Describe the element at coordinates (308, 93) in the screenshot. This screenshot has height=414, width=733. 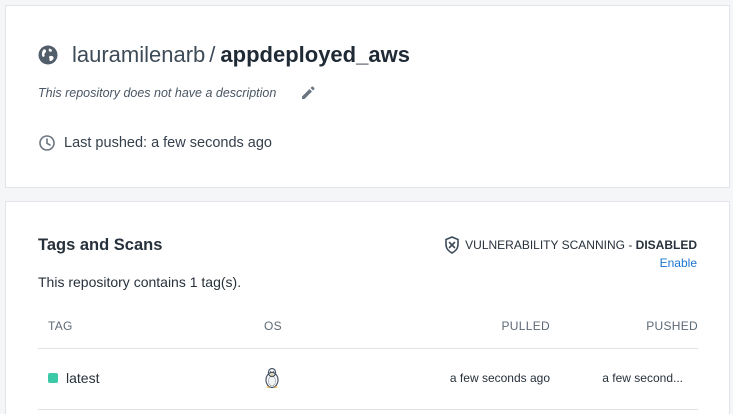
I see `pencil-icon` at that location.